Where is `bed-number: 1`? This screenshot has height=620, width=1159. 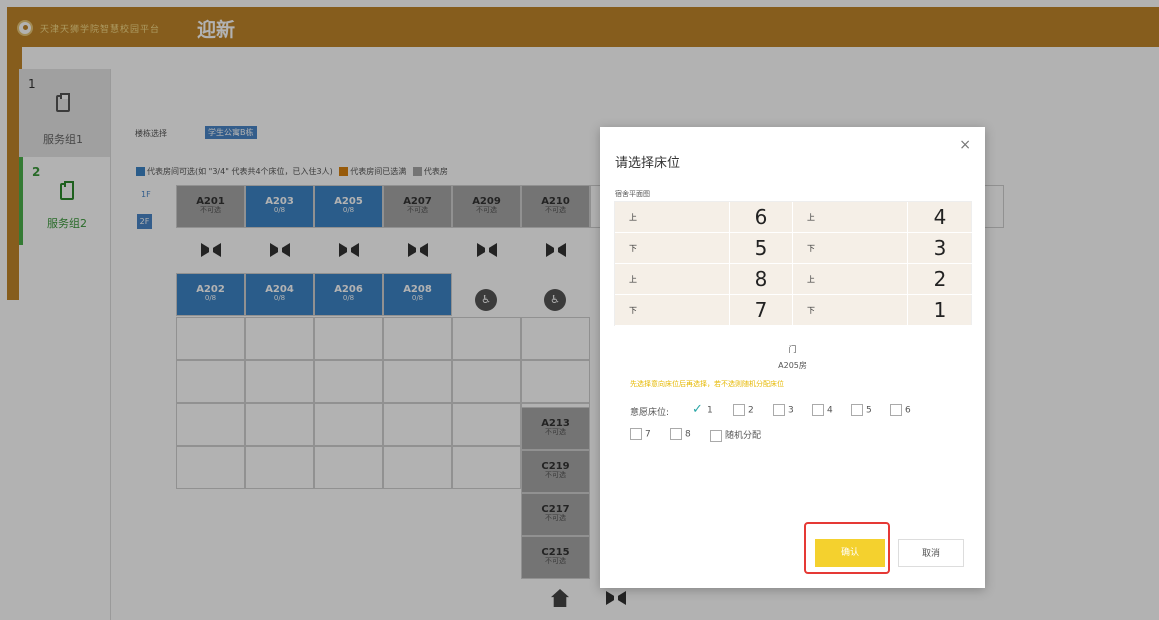 bed-number: 1 is located at coordinates (940, 310).